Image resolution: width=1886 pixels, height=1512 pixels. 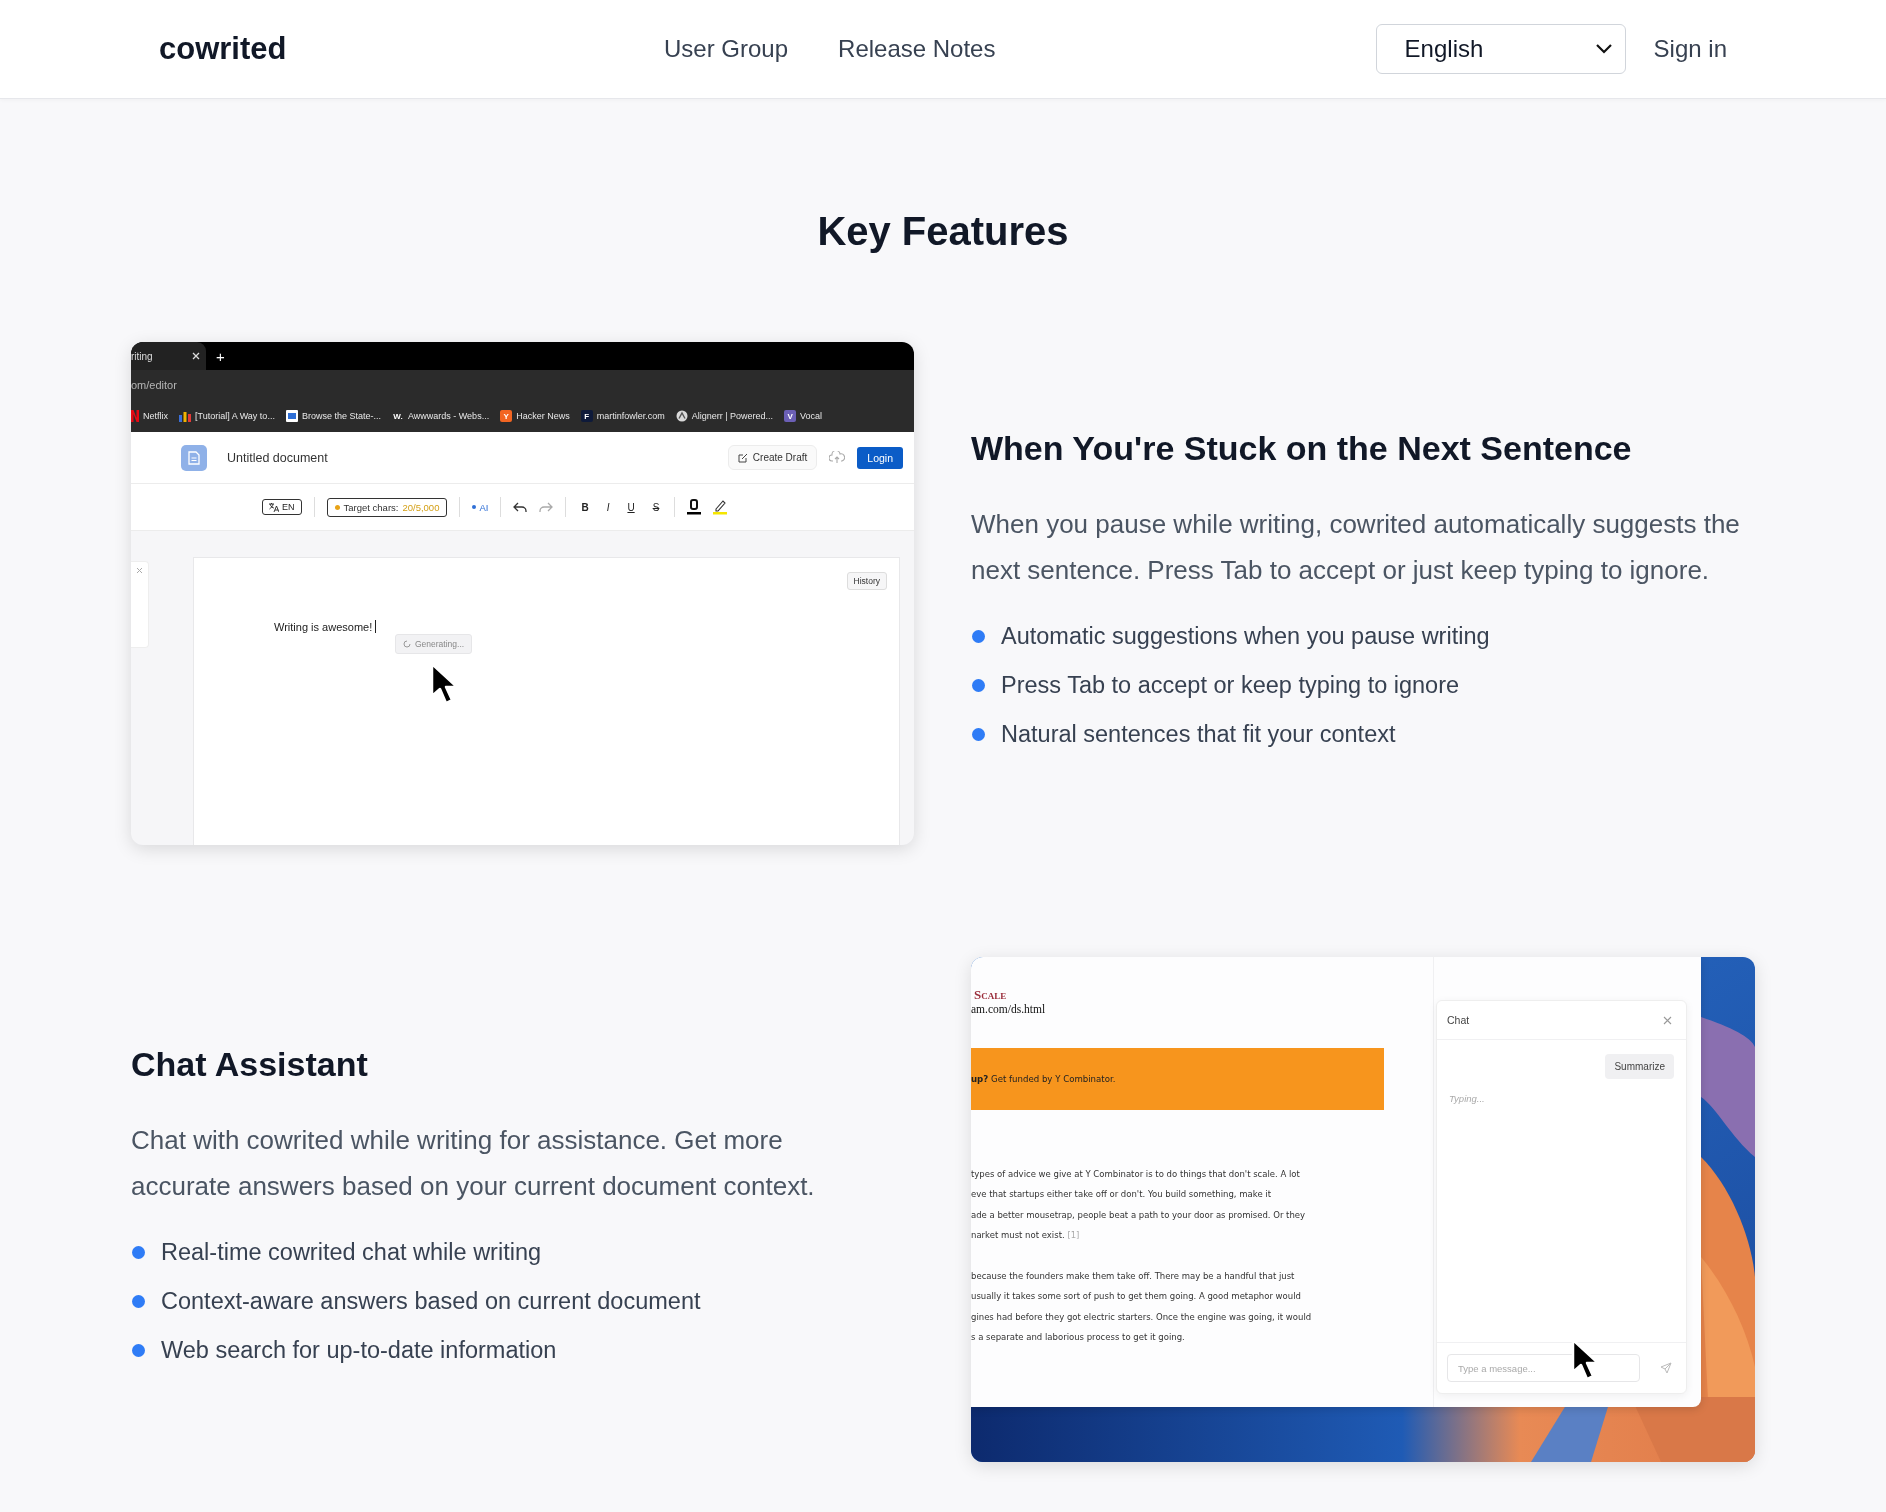 What do you see at coordinates (1121, 1195) in the screenshot?
I see `article-line: eve that startups either take off or don't. You build something, make it` at bounding box center [1121, 1195].